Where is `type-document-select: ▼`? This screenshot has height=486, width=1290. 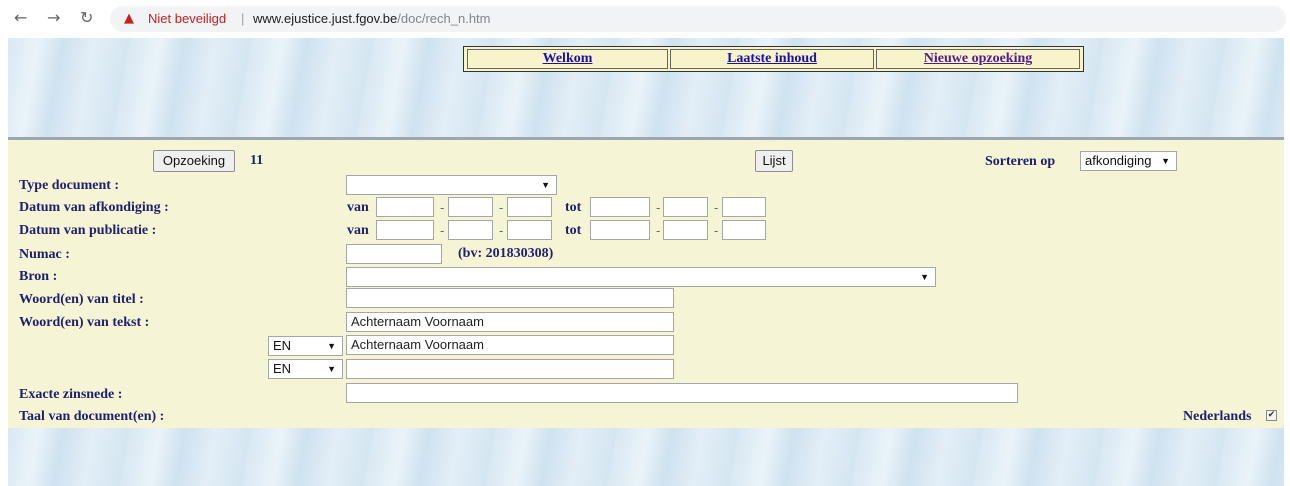 type-document-select: ▼ is located at coordinates (451, 185).